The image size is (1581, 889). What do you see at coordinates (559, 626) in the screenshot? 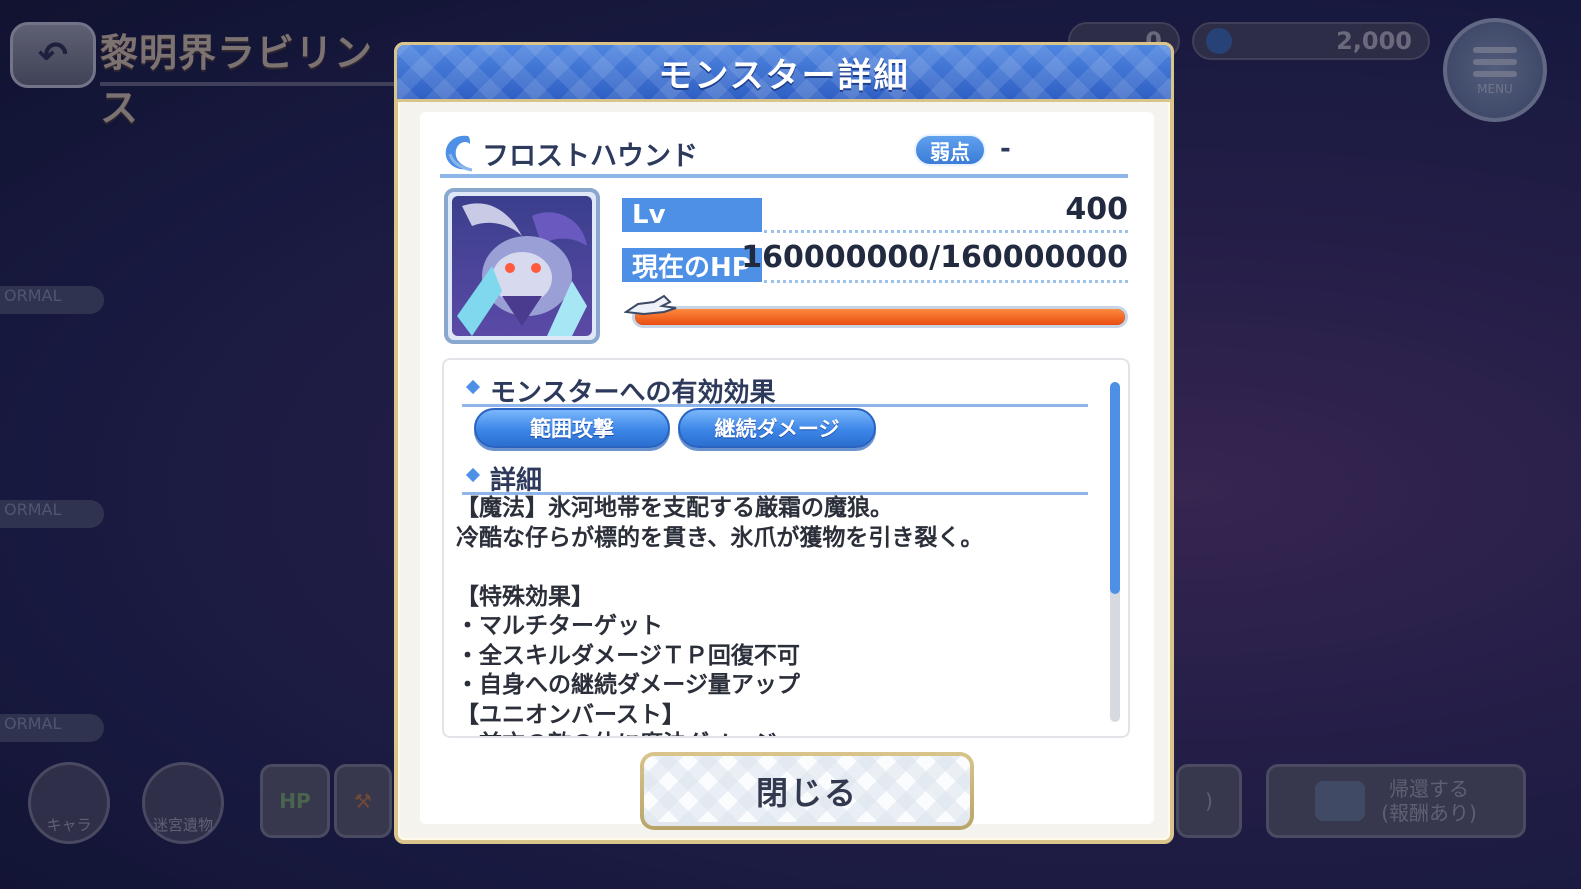
I see `description-line: ・マルチターゲット` at bounding box center [559, 626].